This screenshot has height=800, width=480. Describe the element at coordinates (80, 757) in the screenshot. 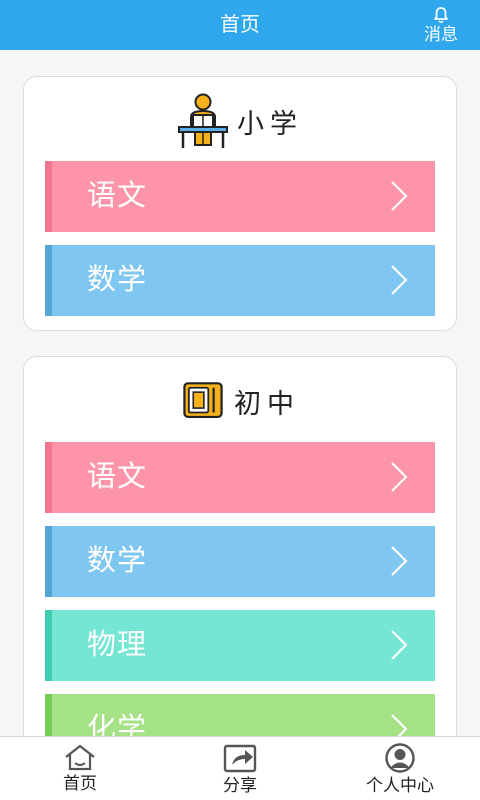

I see `home-icon` at that location.